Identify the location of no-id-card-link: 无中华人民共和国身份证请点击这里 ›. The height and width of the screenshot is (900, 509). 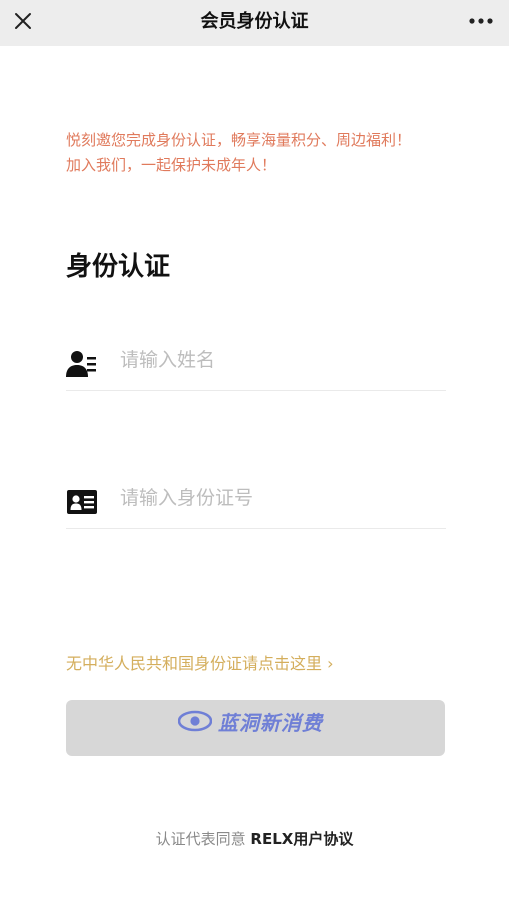
(200, 662).